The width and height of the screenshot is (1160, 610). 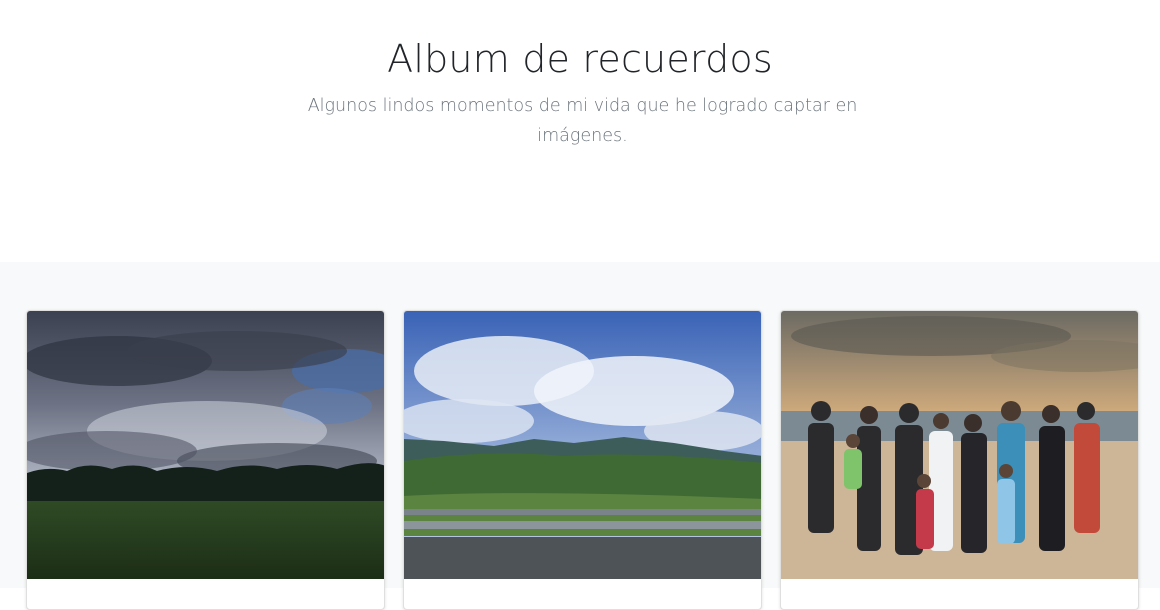 What do you see at coordinates (580, 59) in the screenshot?
I see `page-title: Album de recuerdos` at bounding box center [580, 59].